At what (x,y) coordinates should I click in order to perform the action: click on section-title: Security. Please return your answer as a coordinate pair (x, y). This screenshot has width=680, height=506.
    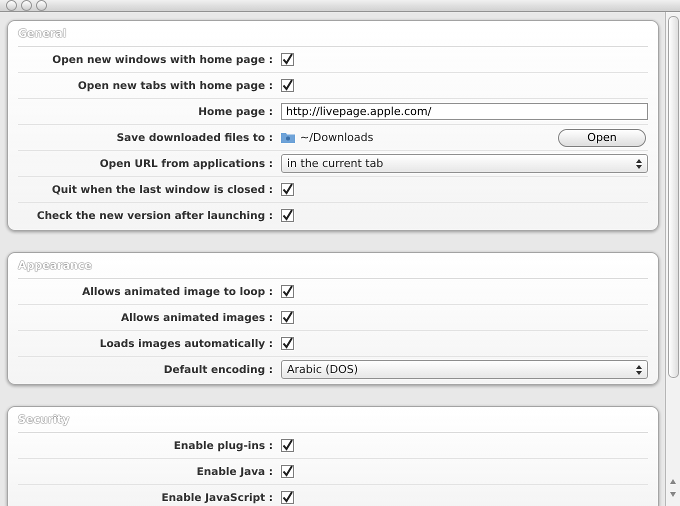
    Looking at the image, I should click on (333, 420).